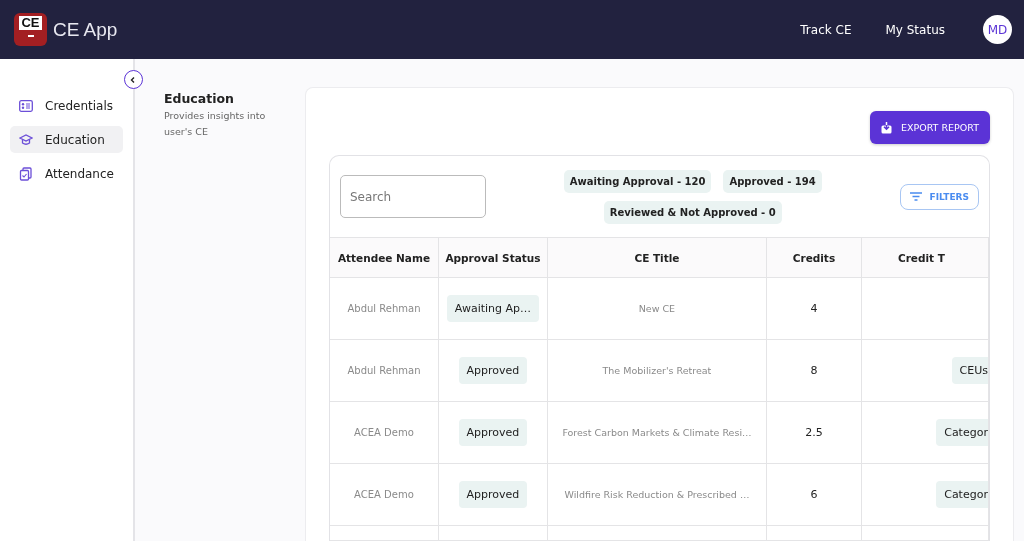  What do you see at coordinates (383, 257) in the screenshot?
I see `column-header: Attendee Name` at bounding box center [383, 257].